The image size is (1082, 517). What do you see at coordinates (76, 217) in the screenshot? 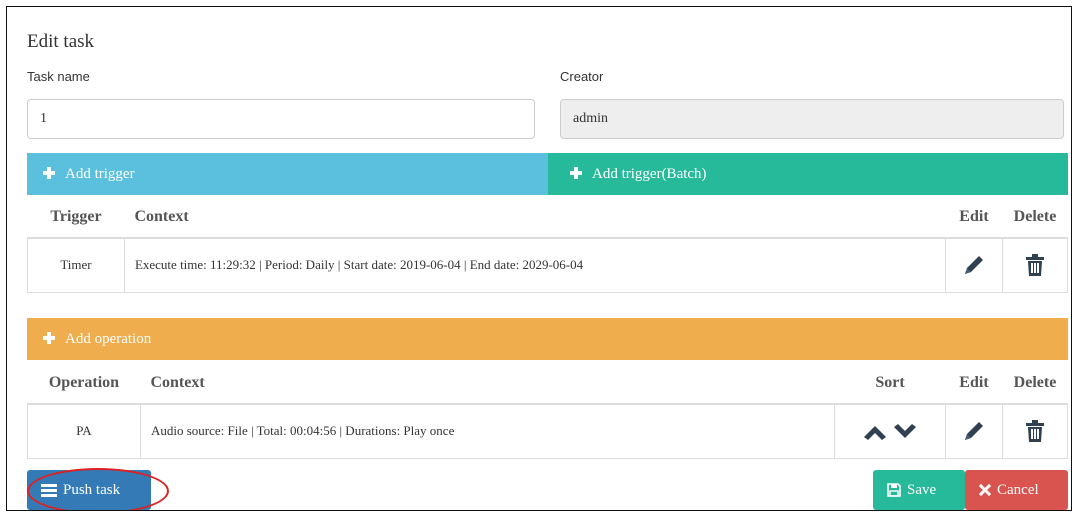
I see `column-header-trigger: Trigger` at bounding box center [76, 217].